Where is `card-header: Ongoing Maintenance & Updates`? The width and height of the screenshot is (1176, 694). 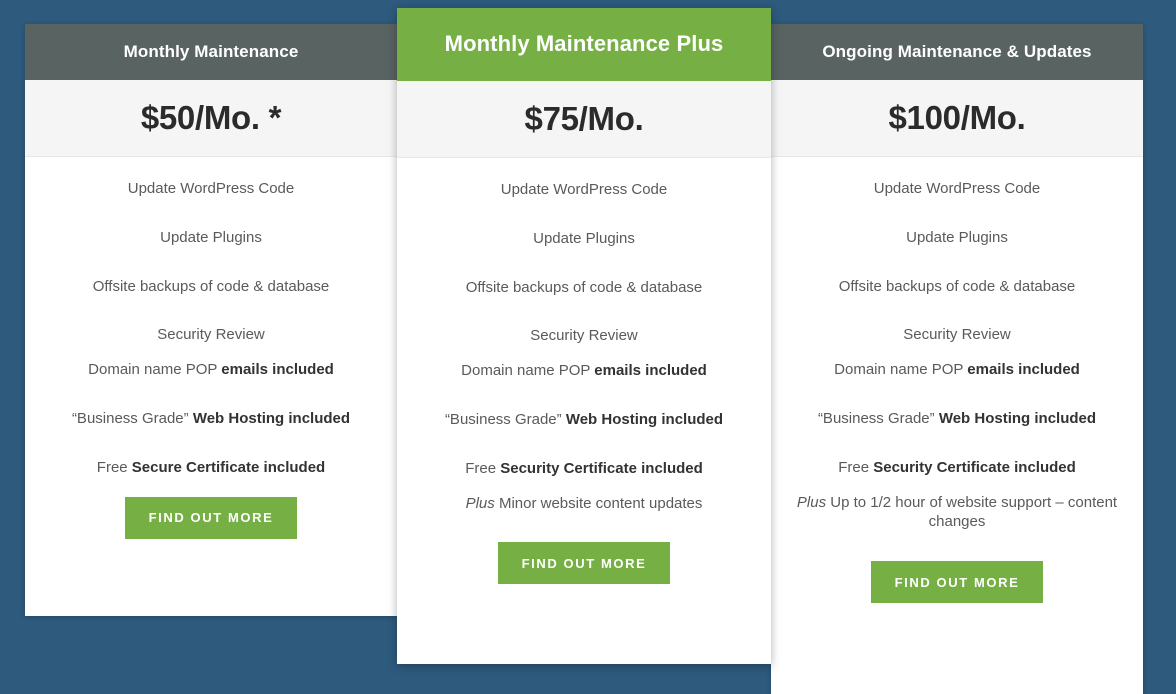
card-header: Ongoing Maintenance & Updates is located at coordinates (957, 52).